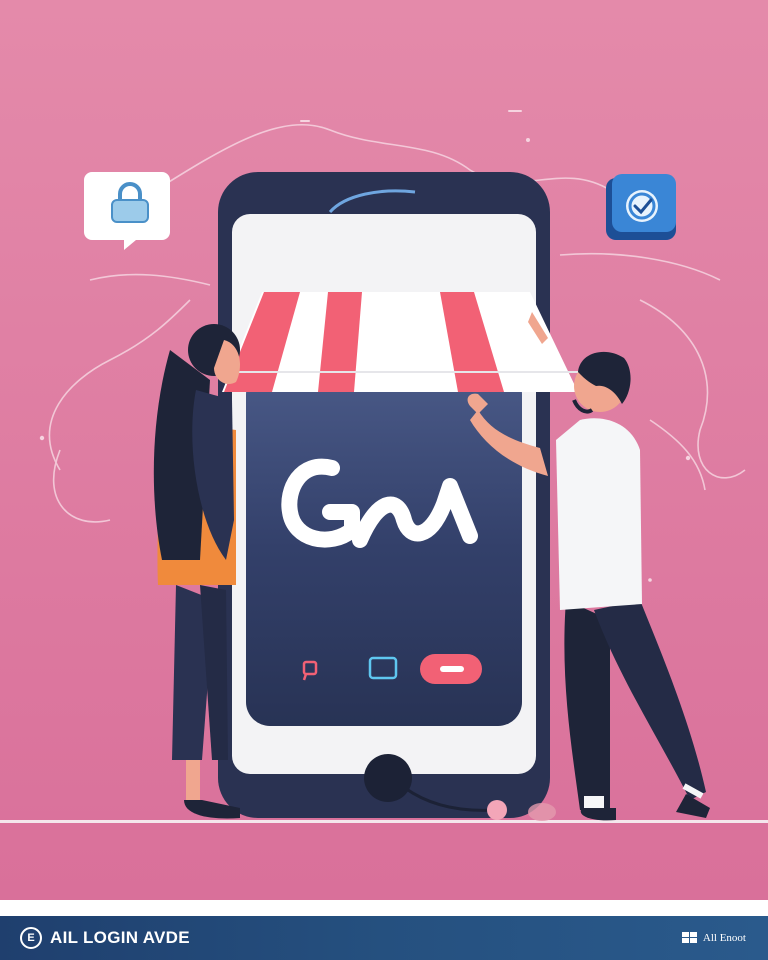 The height and width of the screenshot is (960, 768). What do you see at coordinates (641, 207) in the screenshot?
I see `check-badge-icon` at bounding box center [641, 207].